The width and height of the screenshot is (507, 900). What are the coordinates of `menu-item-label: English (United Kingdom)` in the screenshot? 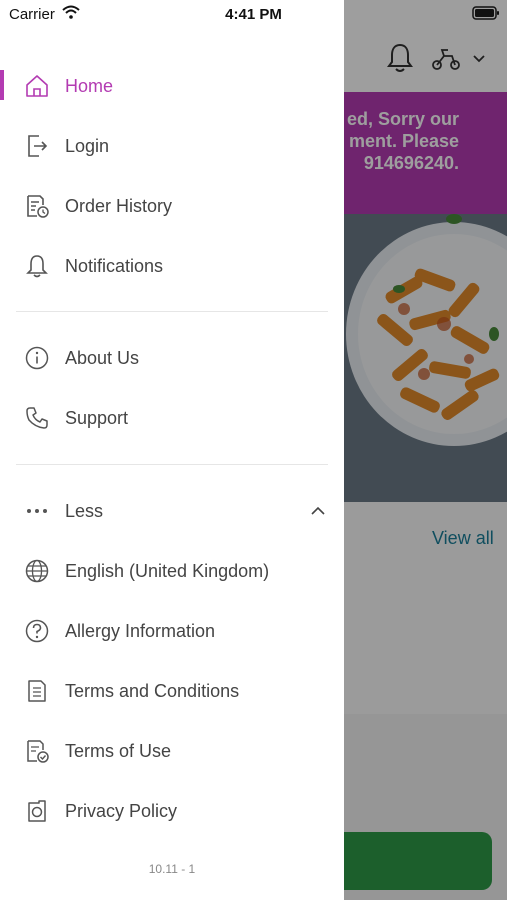 It's located at (167, 570).